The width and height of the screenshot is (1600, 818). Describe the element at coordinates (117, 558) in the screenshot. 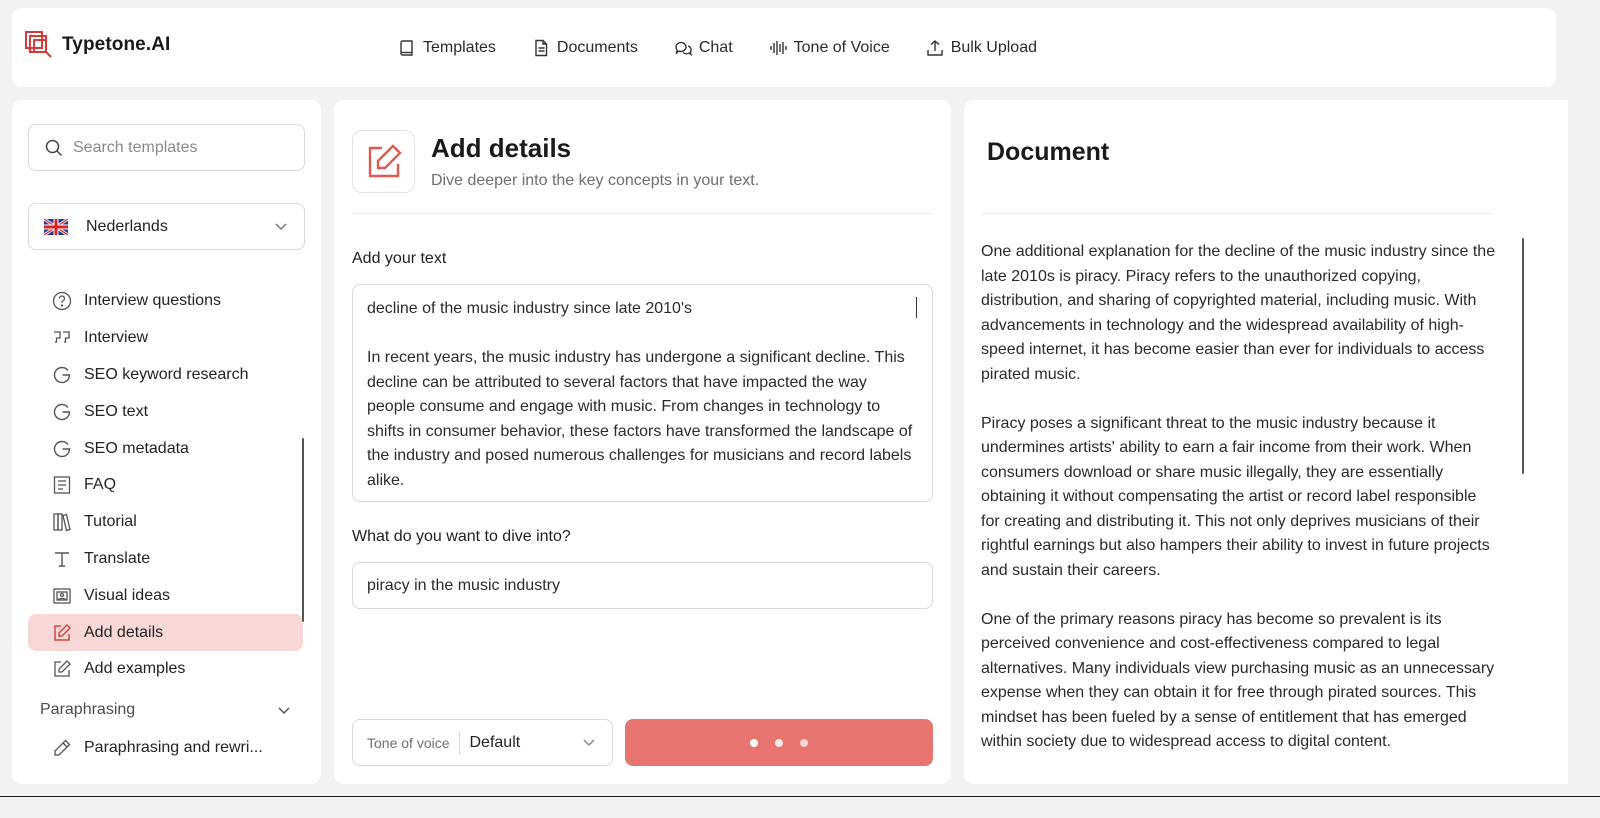

I see `sidebar-item-label: Translate` at that location.